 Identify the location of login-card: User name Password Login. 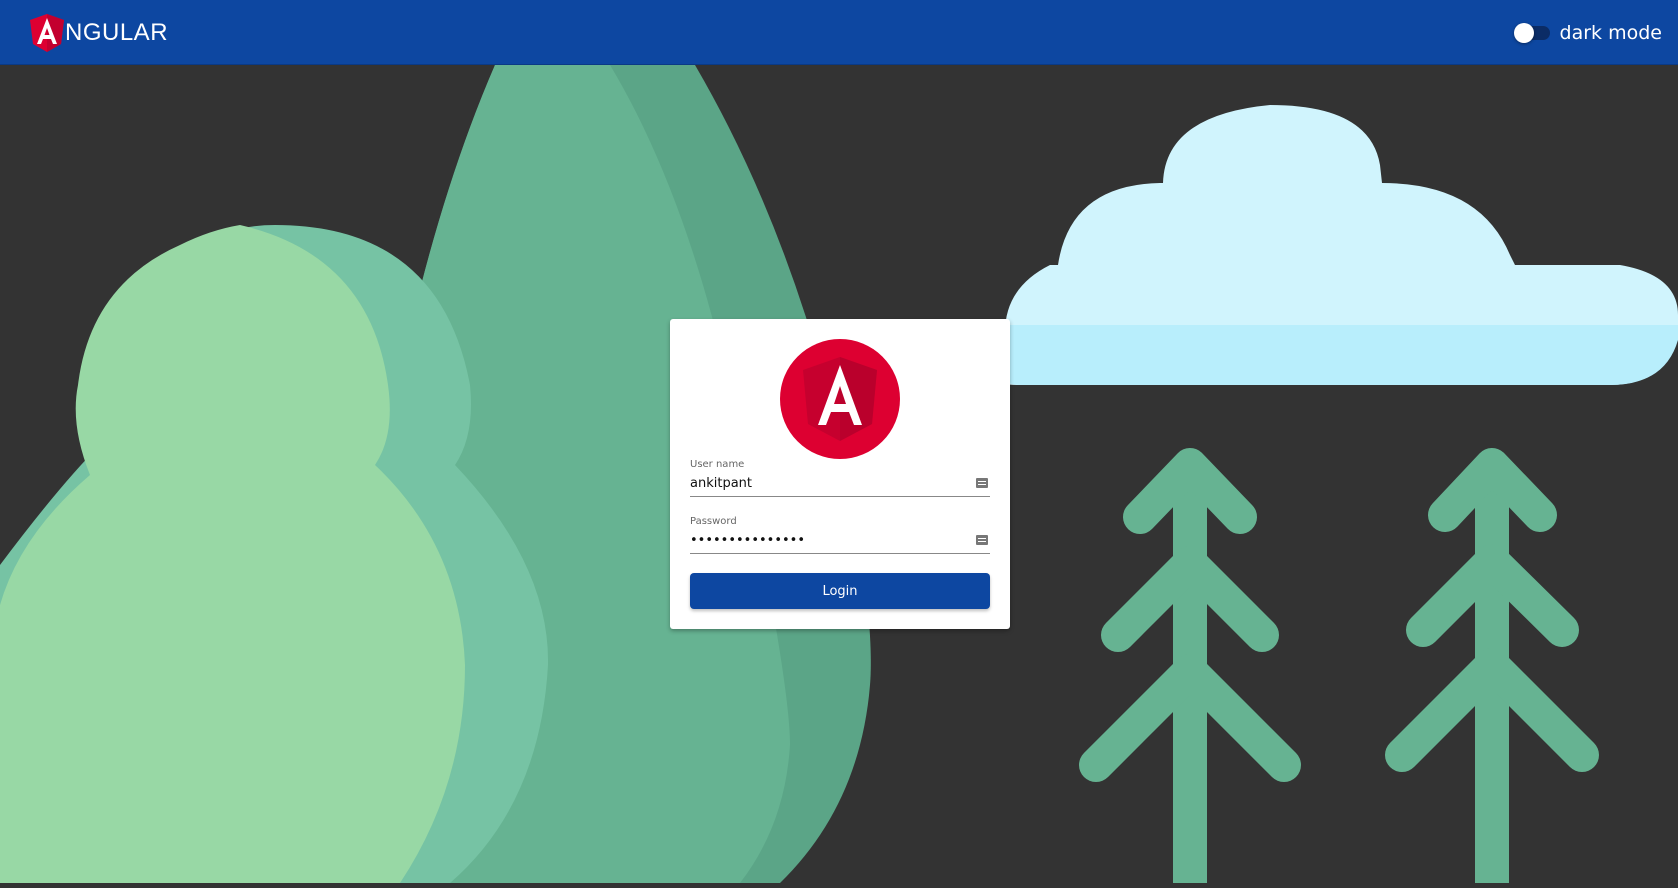
(840, 474).